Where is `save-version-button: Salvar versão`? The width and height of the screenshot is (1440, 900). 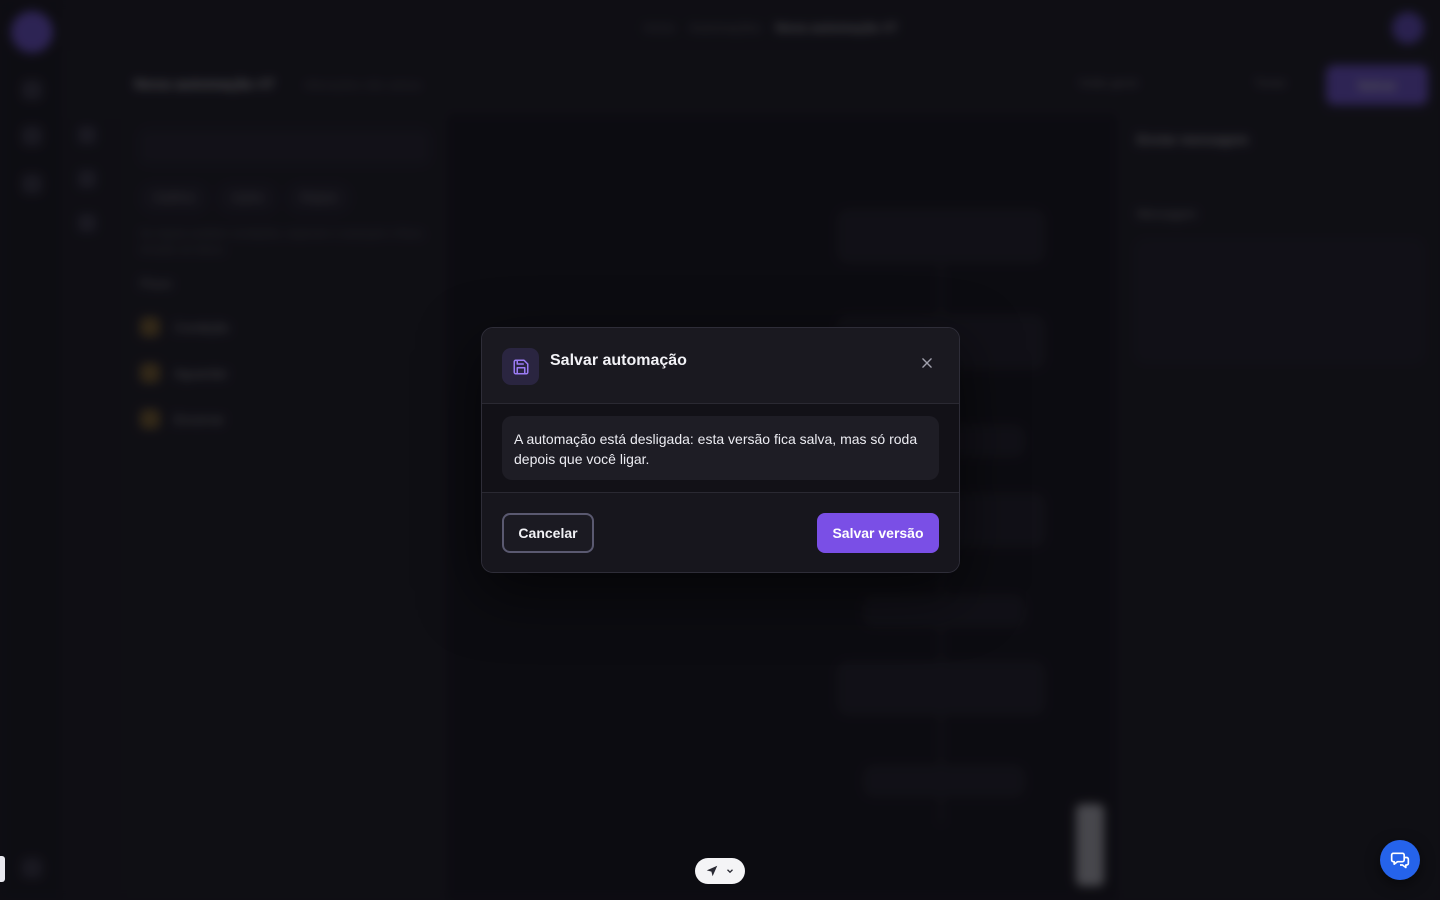 save-version-button: Salvar versão is located at coordinates (878, 533).